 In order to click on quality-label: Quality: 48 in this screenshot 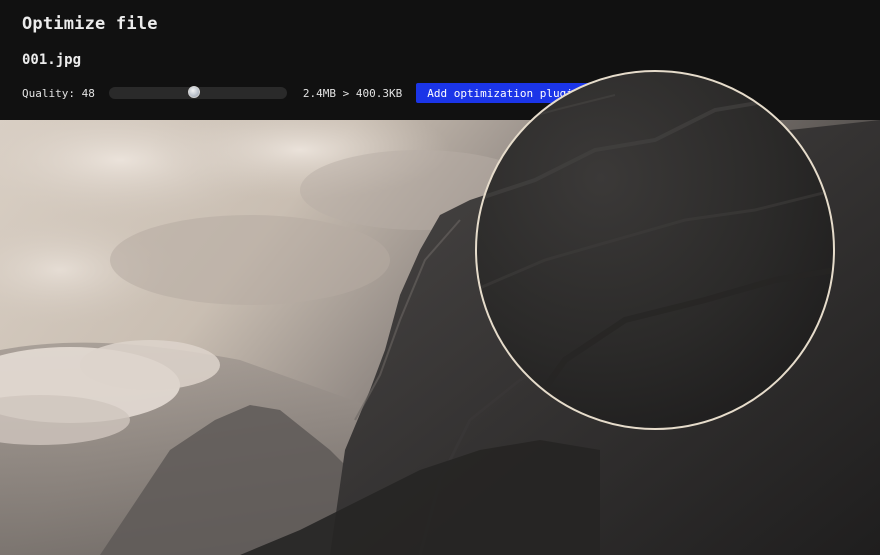, I will do `click(58, 93)`.